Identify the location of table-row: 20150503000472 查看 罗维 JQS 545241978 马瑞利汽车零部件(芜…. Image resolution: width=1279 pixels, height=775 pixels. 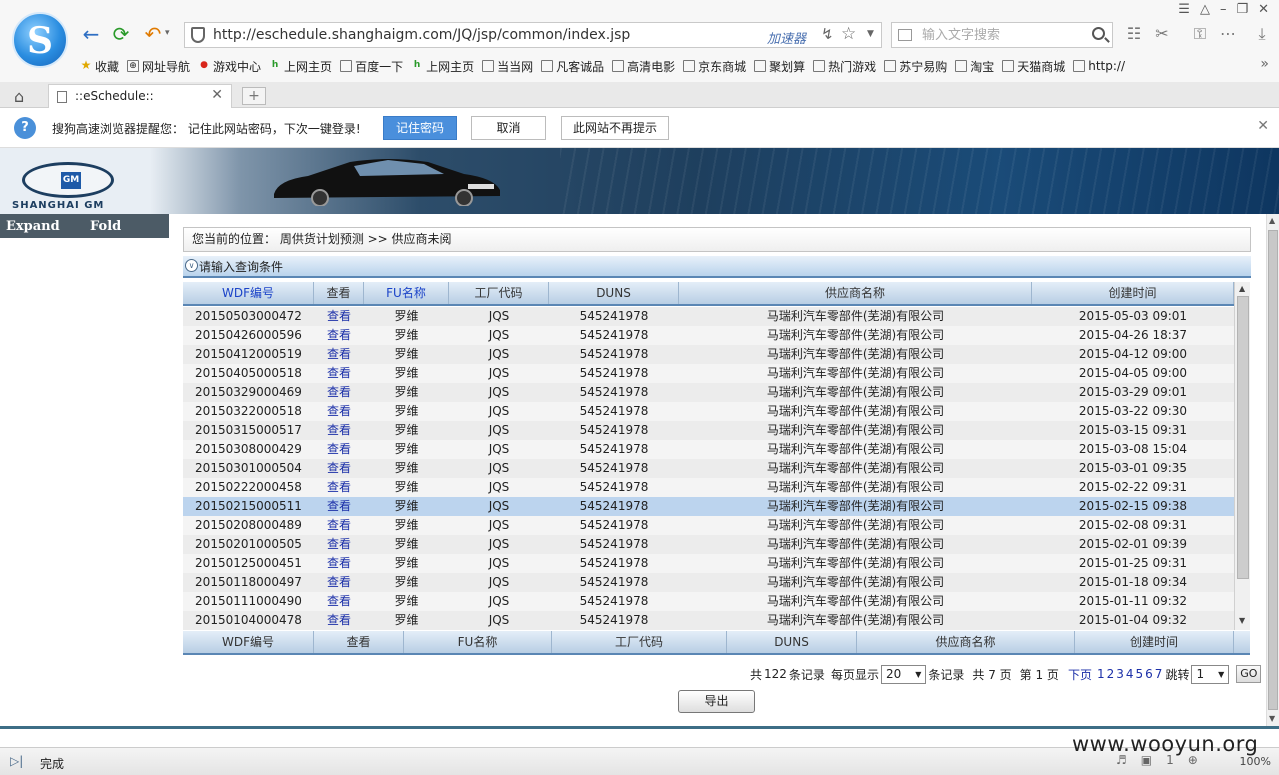
(708, 316).